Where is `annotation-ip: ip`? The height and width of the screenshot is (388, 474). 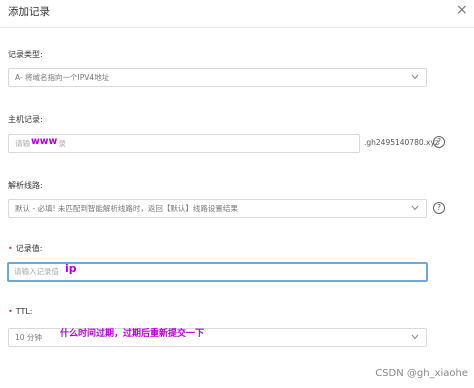 annotation-ip: ip is located at coordinates (71, 268).